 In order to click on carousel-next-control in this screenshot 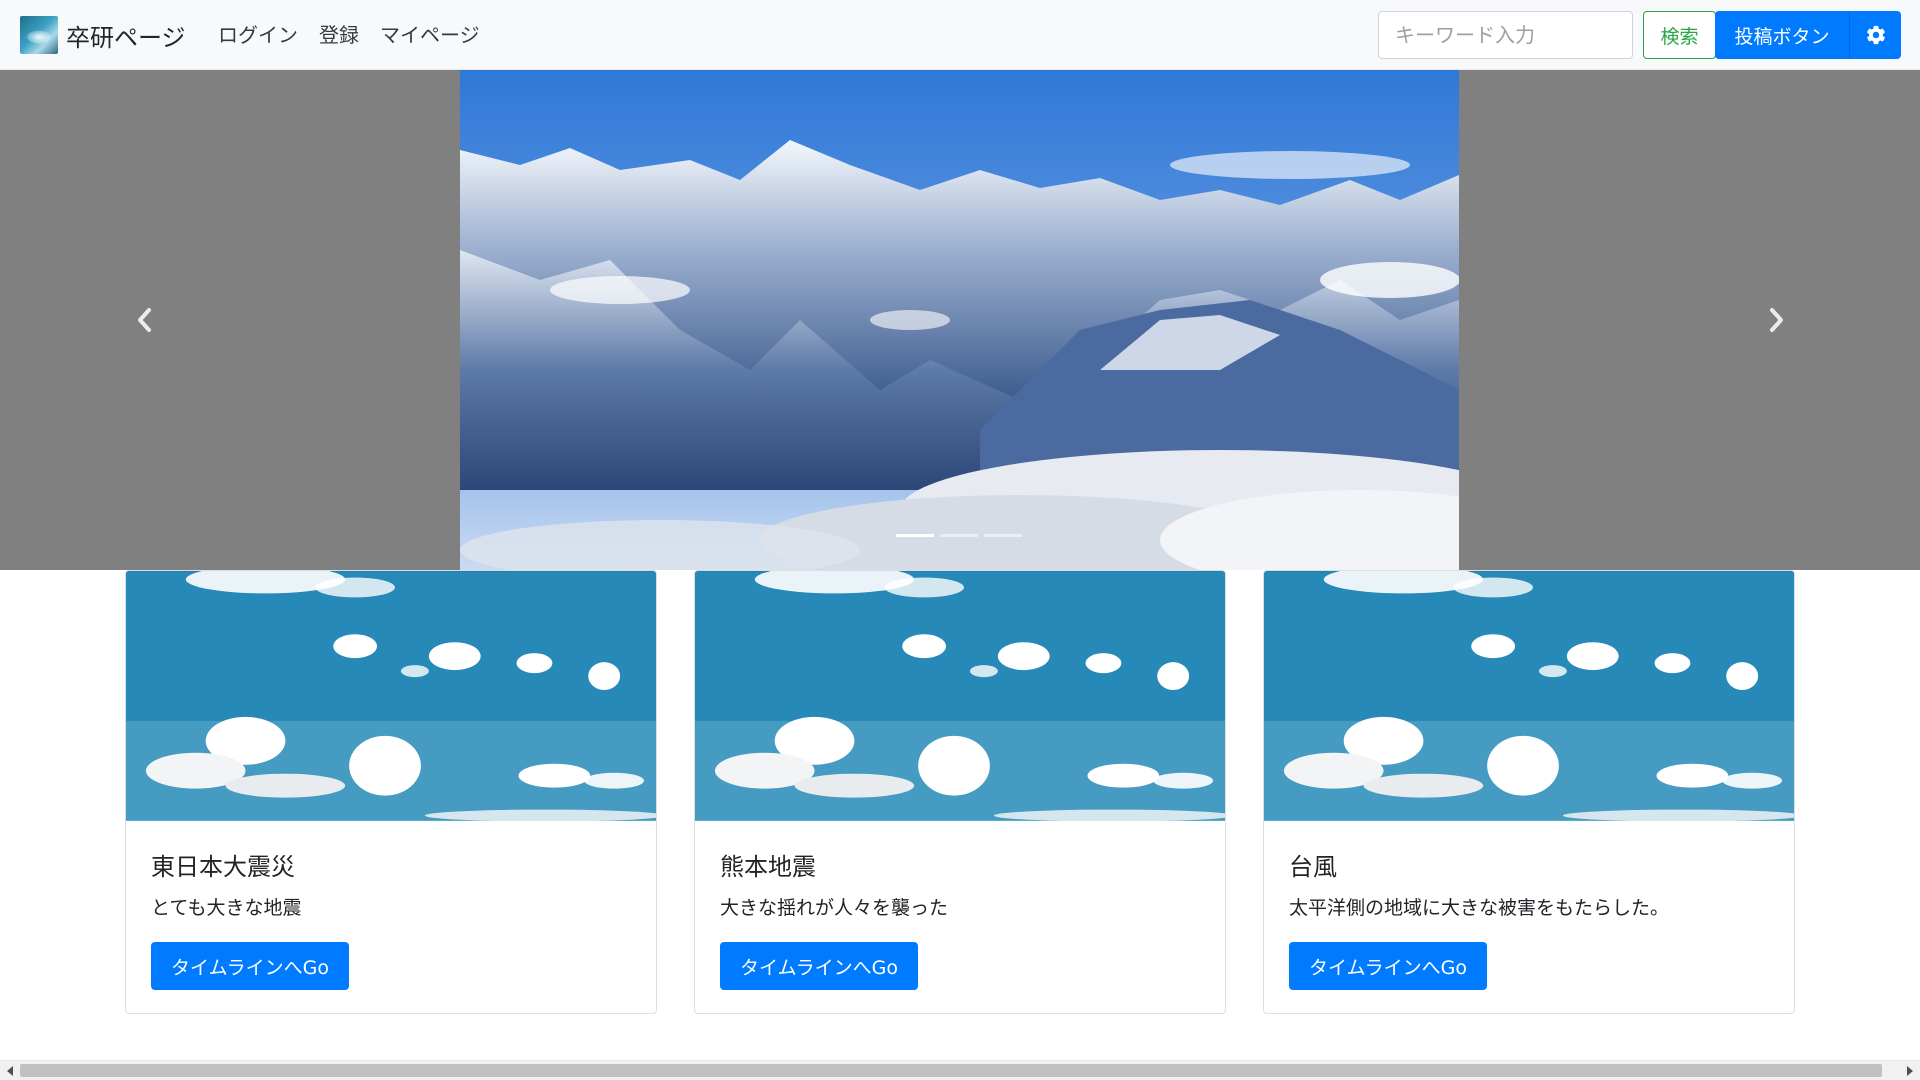, I will do `click(1776, 320)`.